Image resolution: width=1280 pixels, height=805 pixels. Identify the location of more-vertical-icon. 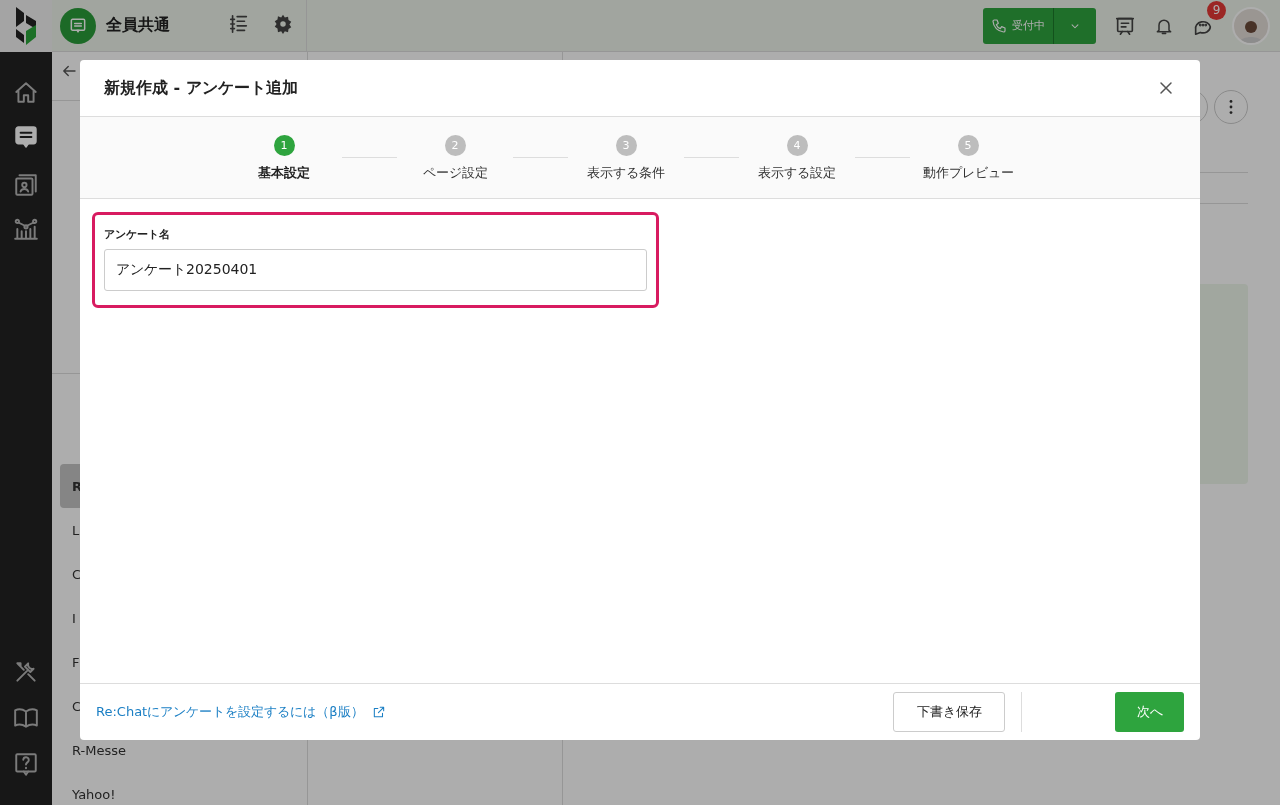
(1231, 107).